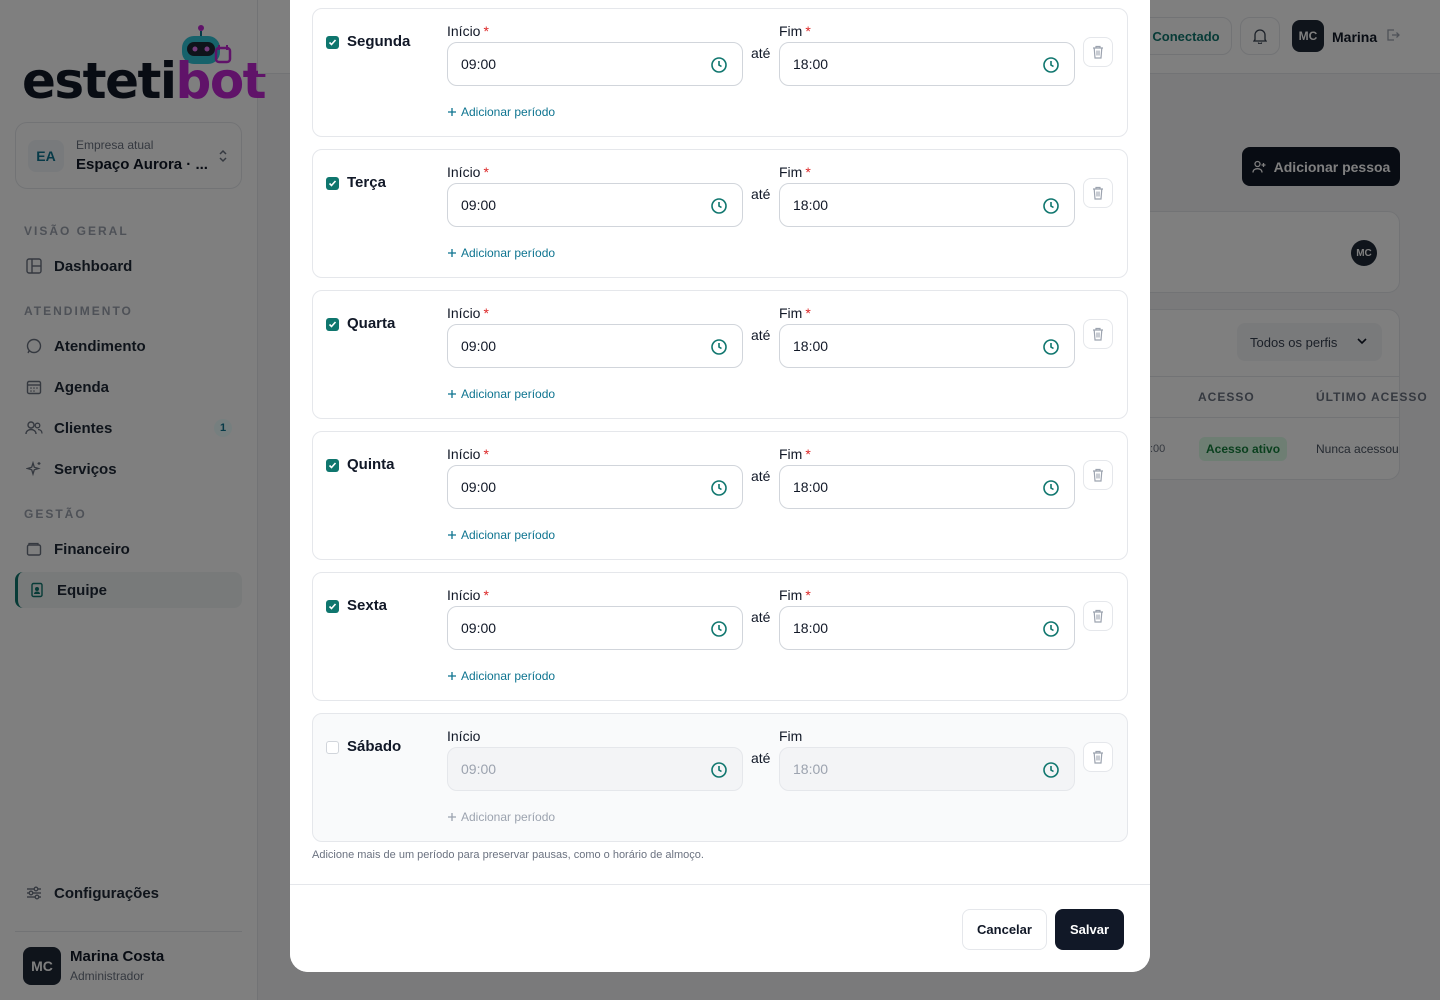 This screenshot has height=1000, width=1440. I want to click on end-label: Fim, so click(791, 736).